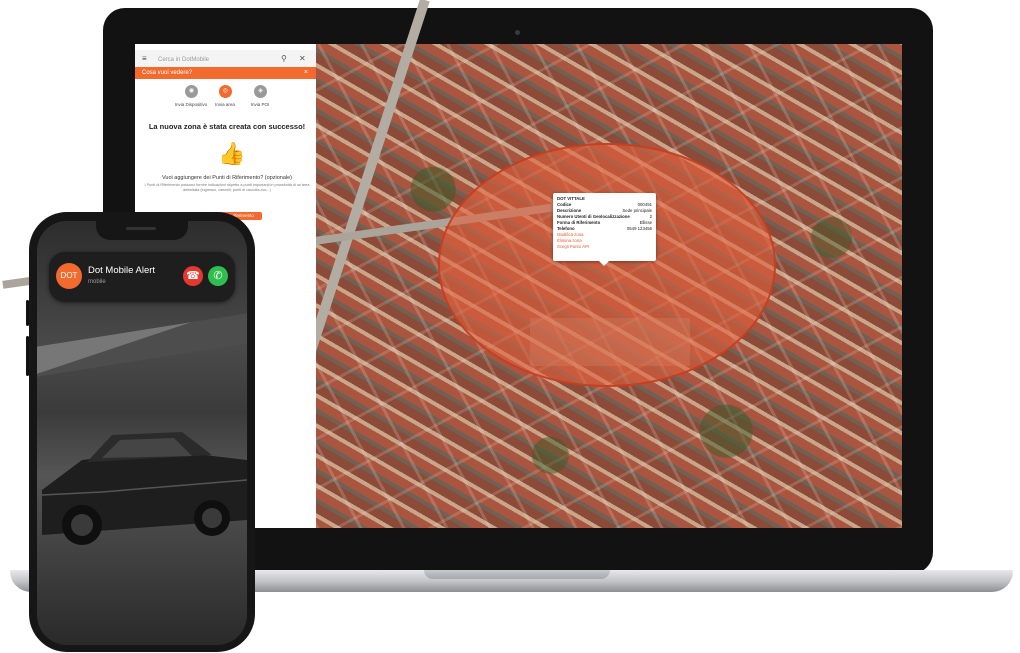 The image size is (1020, 653). Describe the element at coordinates (191, 104) in the screenshot. I see `option-label: Invia Dispositivo` at that location.